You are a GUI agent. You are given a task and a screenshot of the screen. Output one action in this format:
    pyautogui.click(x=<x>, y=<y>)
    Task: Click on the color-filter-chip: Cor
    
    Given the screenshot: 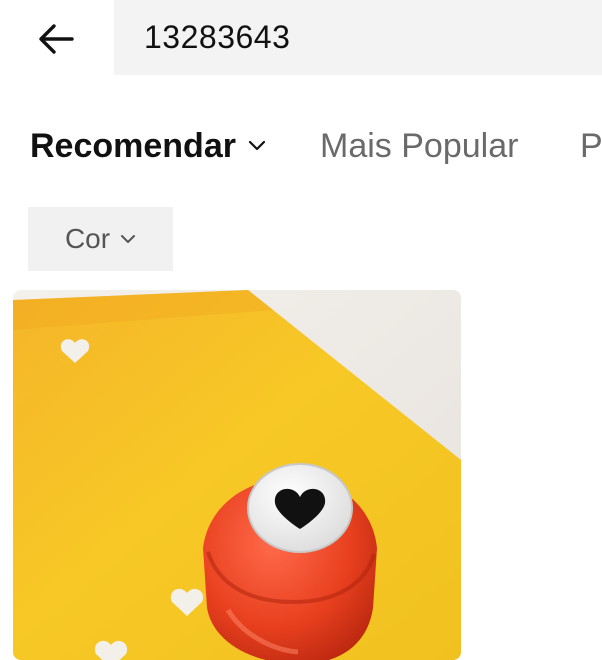 What is the action you would take?
    pyautogui.click(x=100, y=239)
    